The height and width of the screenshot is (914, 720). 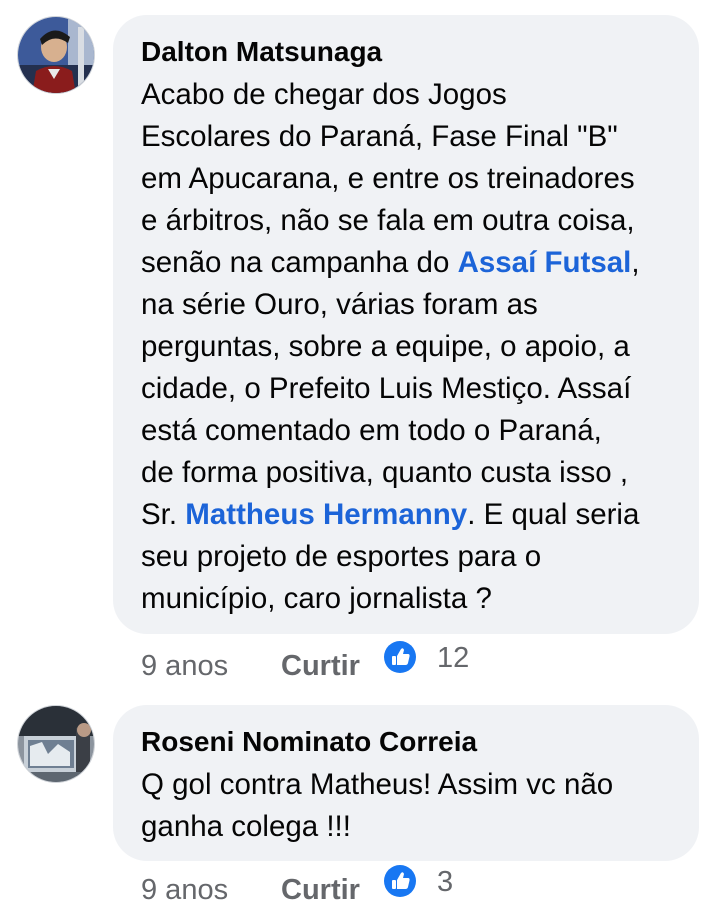 What do you see at coordinates (385, 346) in the screenshot?
I see `text-line: perguntas, sobre a equipe, o apoio, a` at bounding box center [385, 346].